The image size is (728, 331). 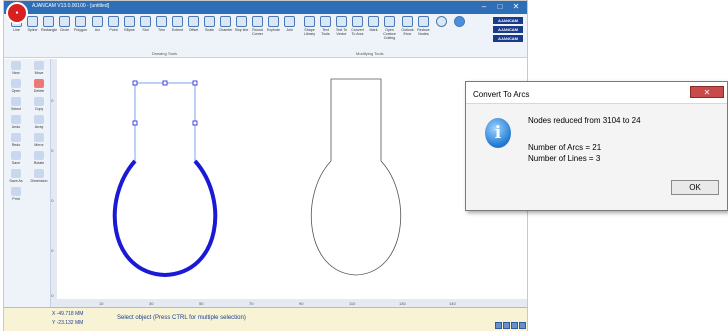 What do you see at coordinates (49, 24) in the screenshot?
I see `tool-rectangle: Rectangle` at bounding box center [49, 24].